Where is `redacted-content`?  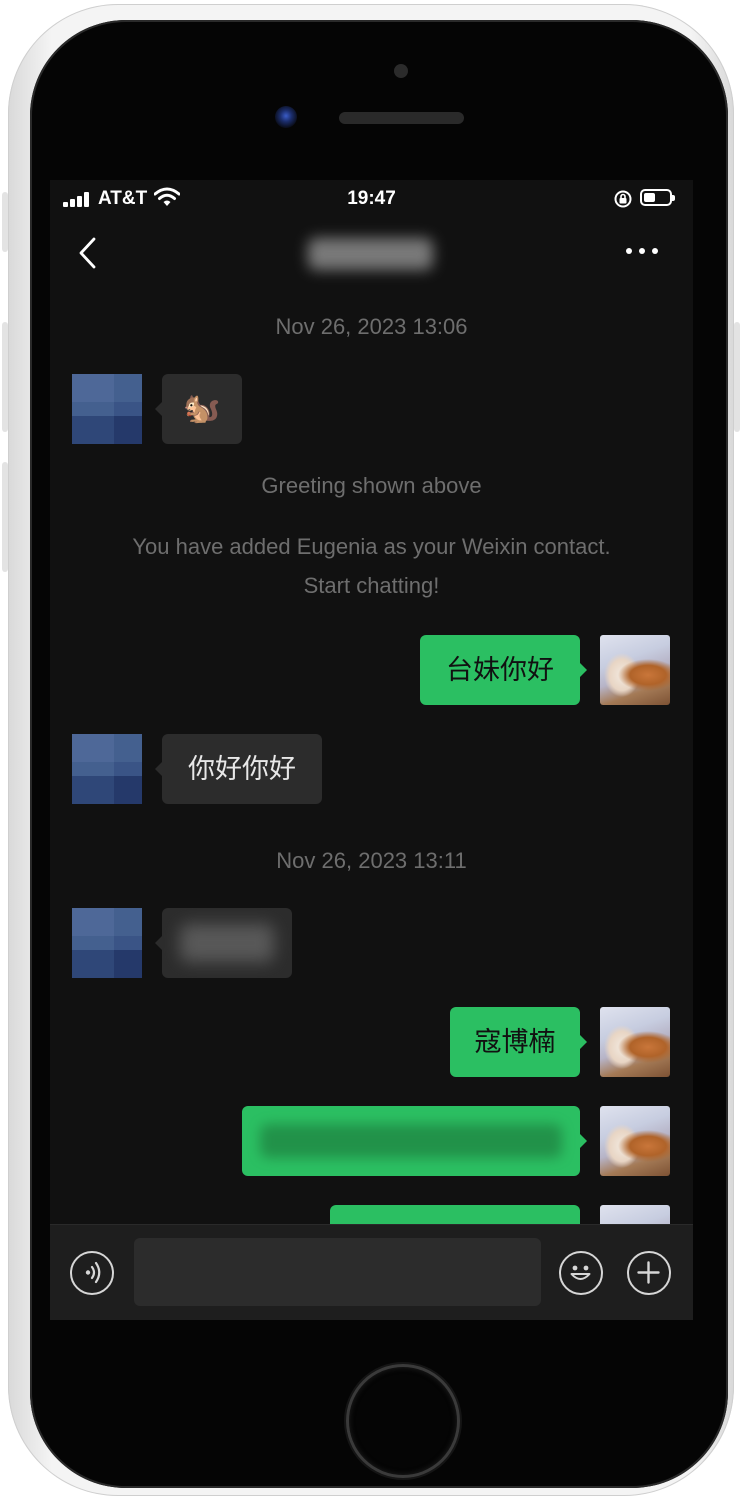
redacted-content is located at coordinates (227, 943).